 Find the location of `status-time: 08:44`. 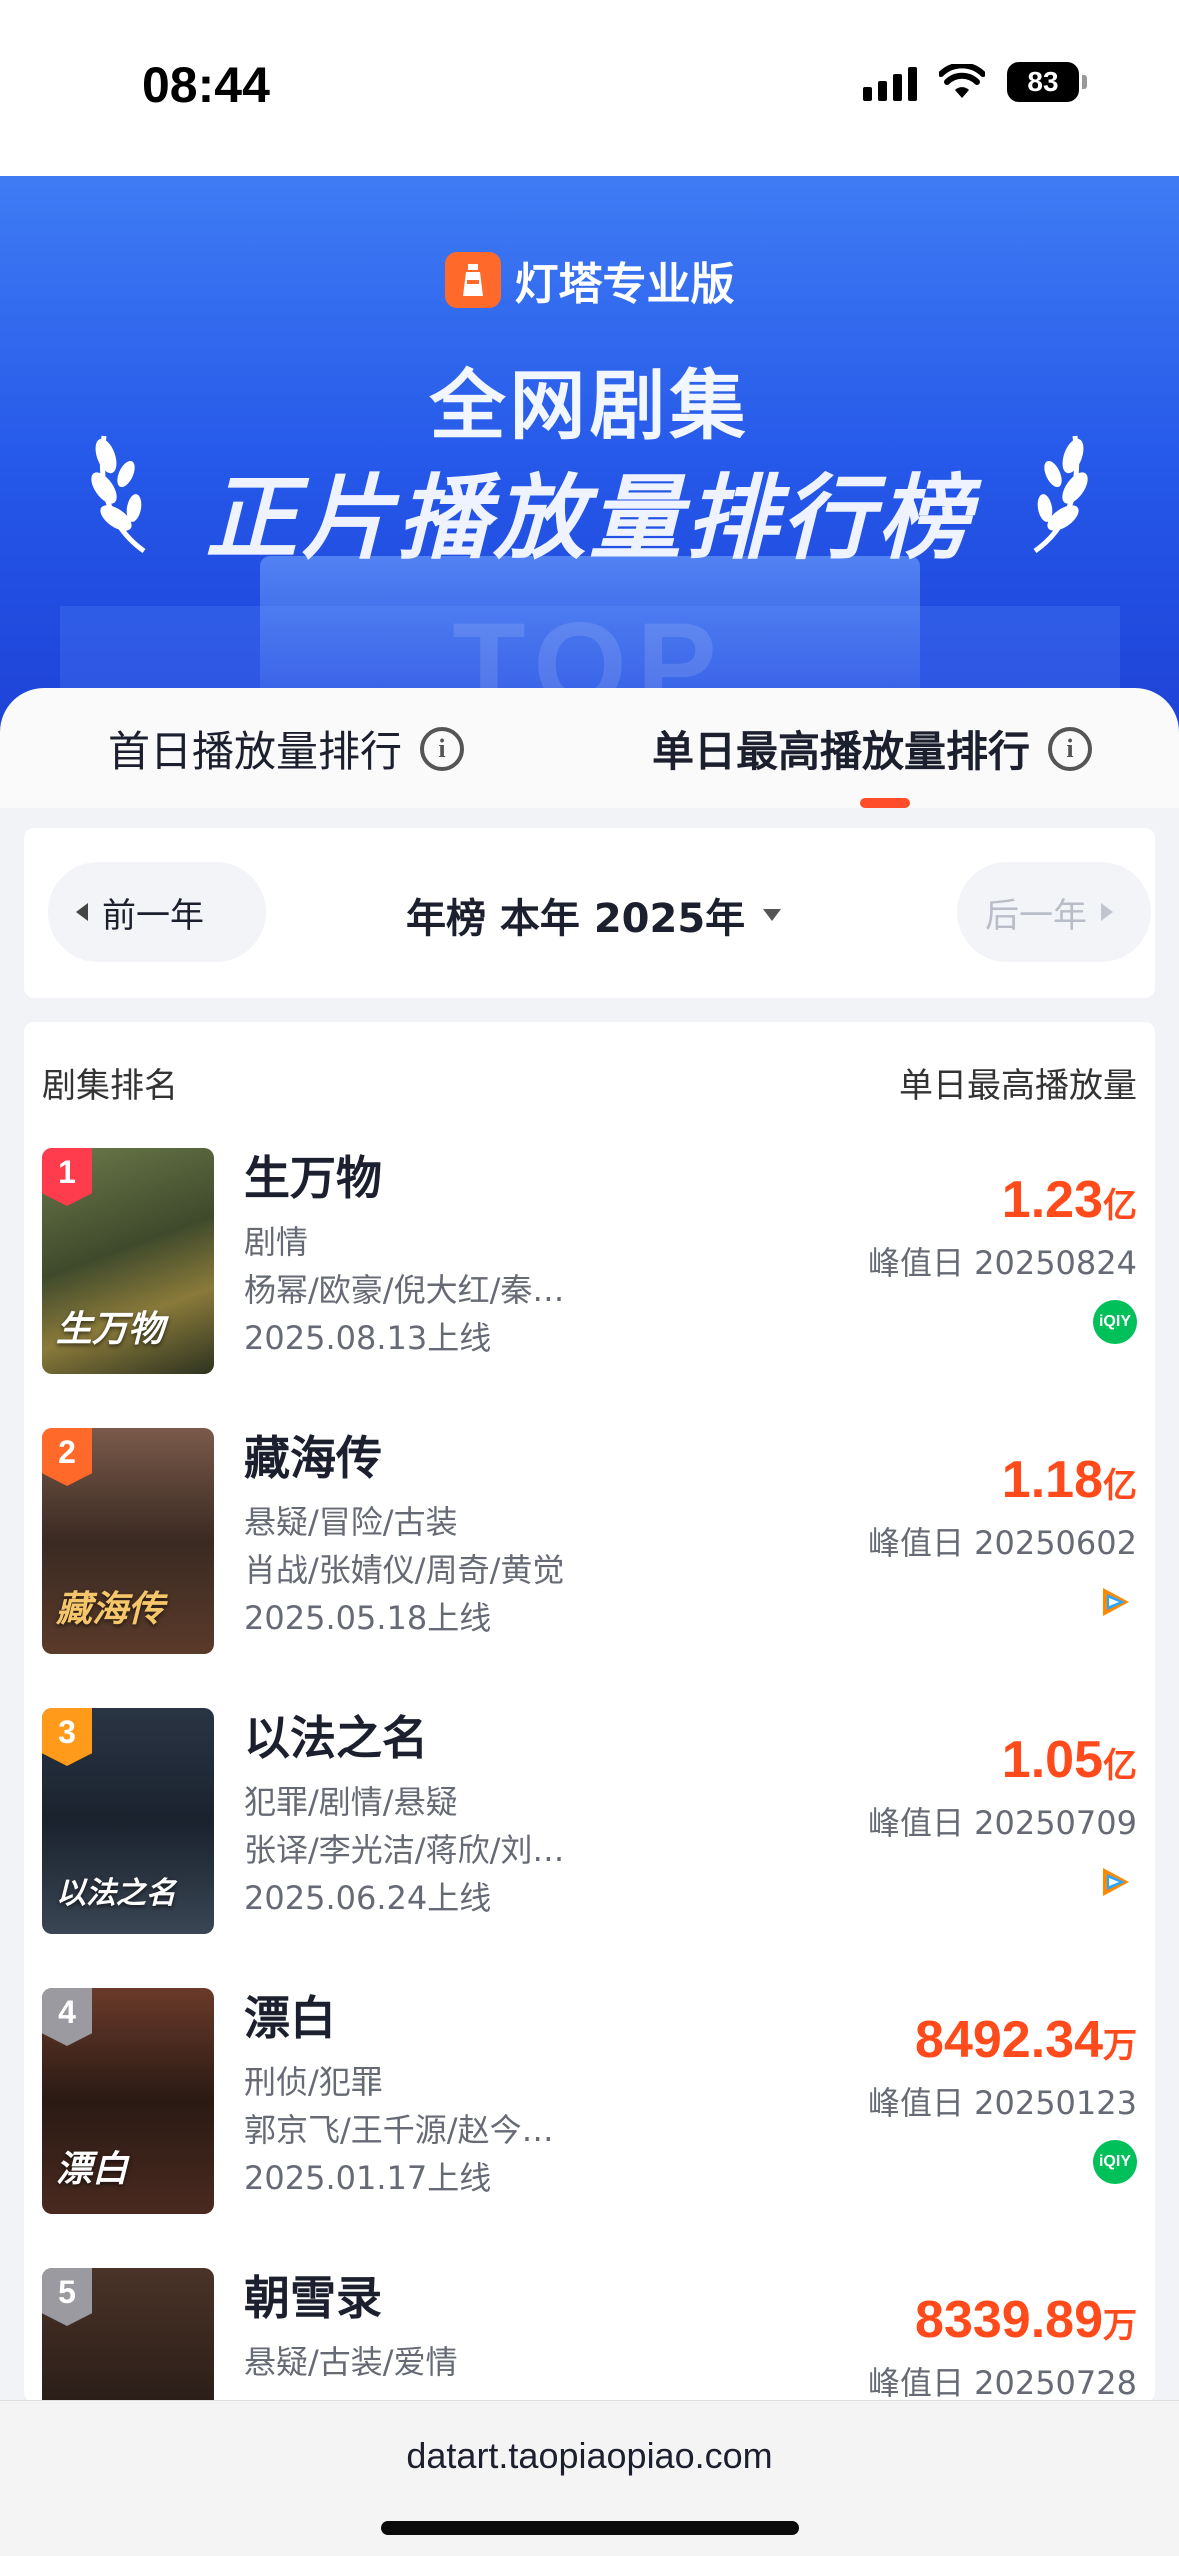

status-time: 08:44 is located at coordinates (206, 85).